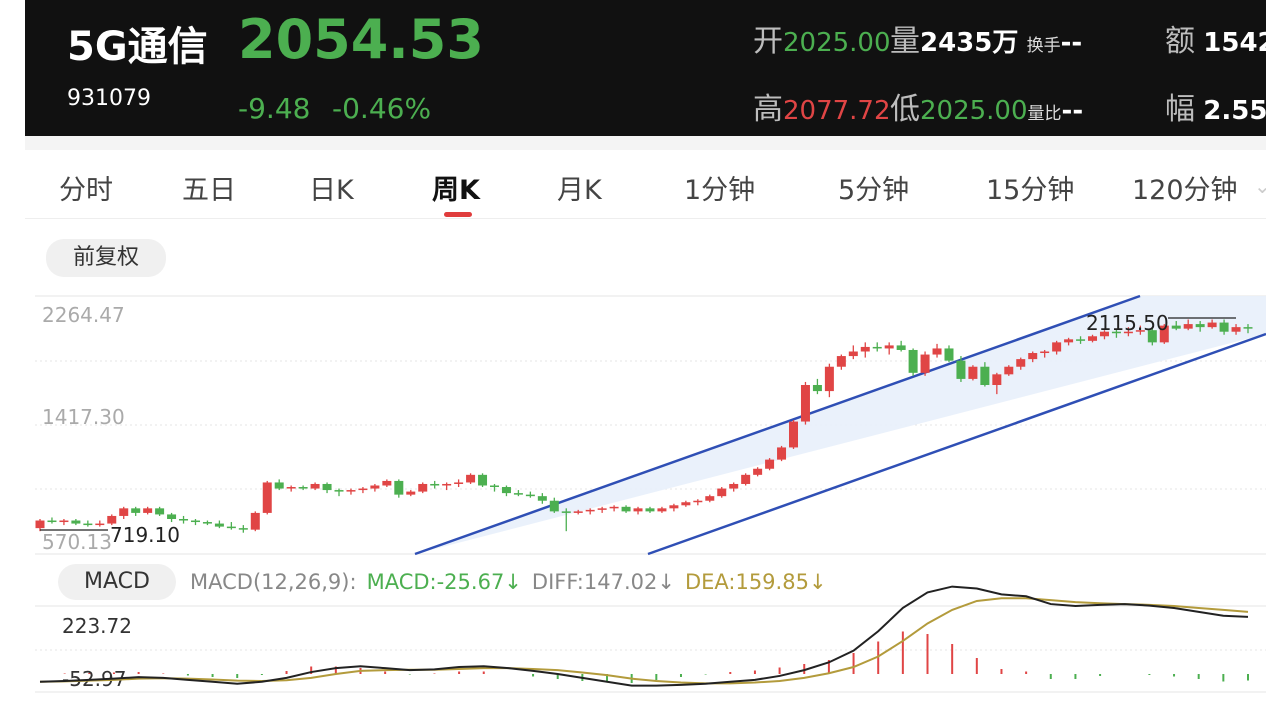 This screenshot has height=726, width=1280. I want to click on diff-value: DIFF:147.02↓, so click(603, 582).